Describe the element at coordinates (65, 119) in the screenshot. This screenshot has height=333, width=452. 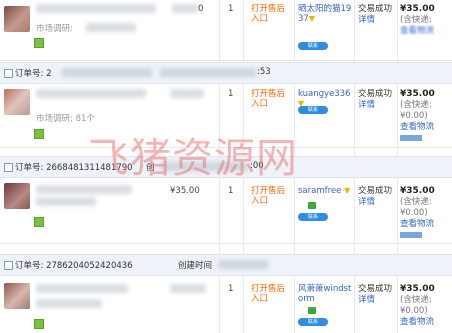
I see `product-sub-label: 市场调研: 81个` at that location.